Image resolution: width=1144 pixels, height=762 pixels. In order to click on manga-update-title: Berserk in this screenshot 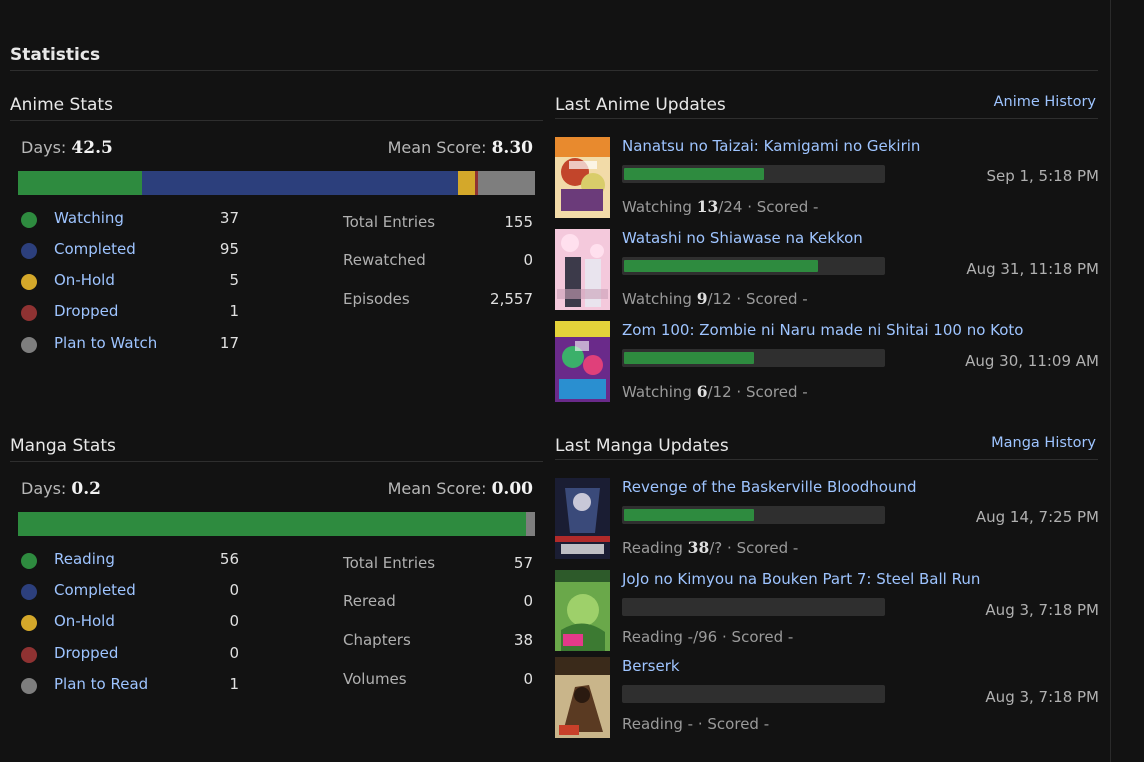, I will do `click(651, 666)`.